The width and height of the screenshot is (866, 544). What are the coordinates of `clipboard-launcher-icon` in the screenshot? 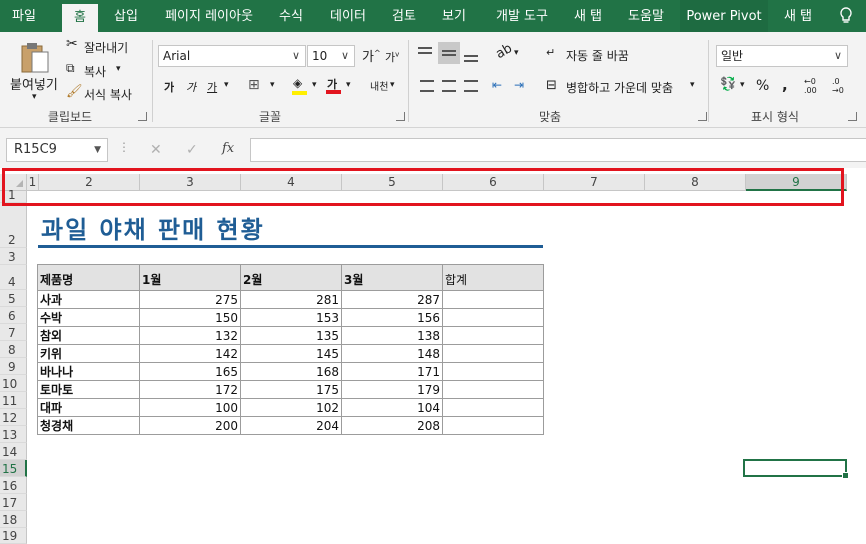 It's located at (142, 116).